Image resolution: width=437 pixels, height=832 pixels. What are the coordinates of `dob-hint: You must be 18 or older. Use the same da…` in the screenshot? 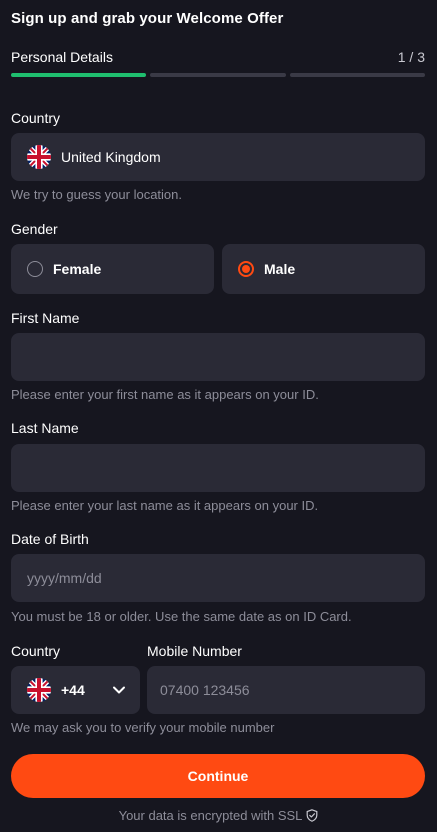 It's located at (181, 616).